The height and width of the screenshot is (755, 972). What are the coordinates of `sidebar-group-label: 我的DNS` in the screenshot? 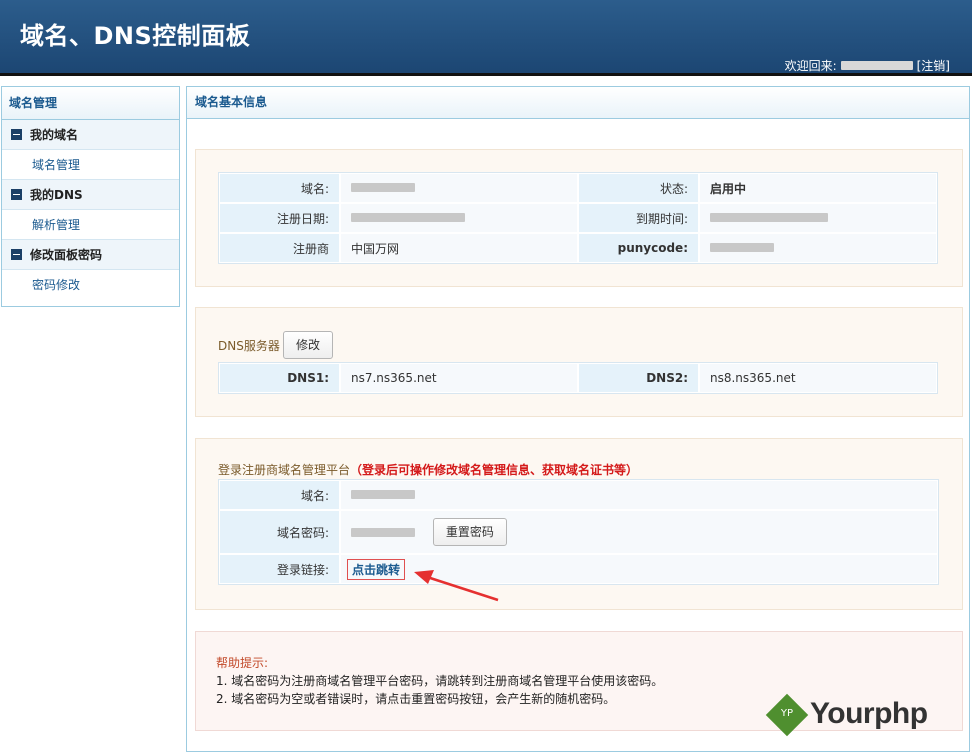 It's located at (56, 194).